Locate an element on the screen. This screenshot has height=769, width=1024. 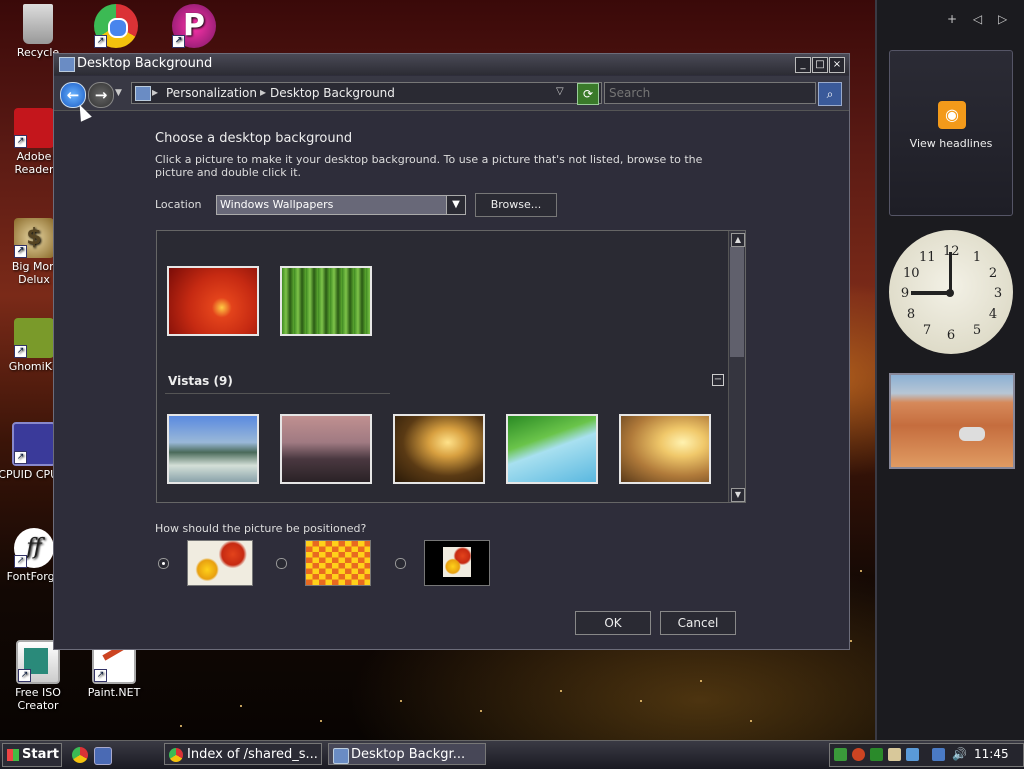
position-center-radio is located at coordinates (400, 563).